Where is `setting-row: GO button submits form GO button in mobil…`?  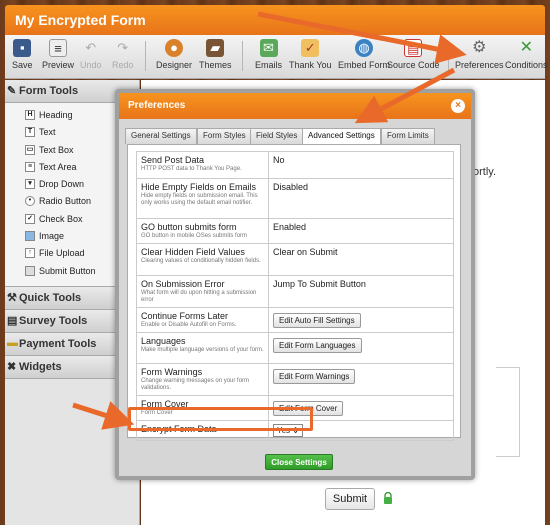 setting-row: GO button submits form GO button in mobil… is located at coordinates (295, 231).